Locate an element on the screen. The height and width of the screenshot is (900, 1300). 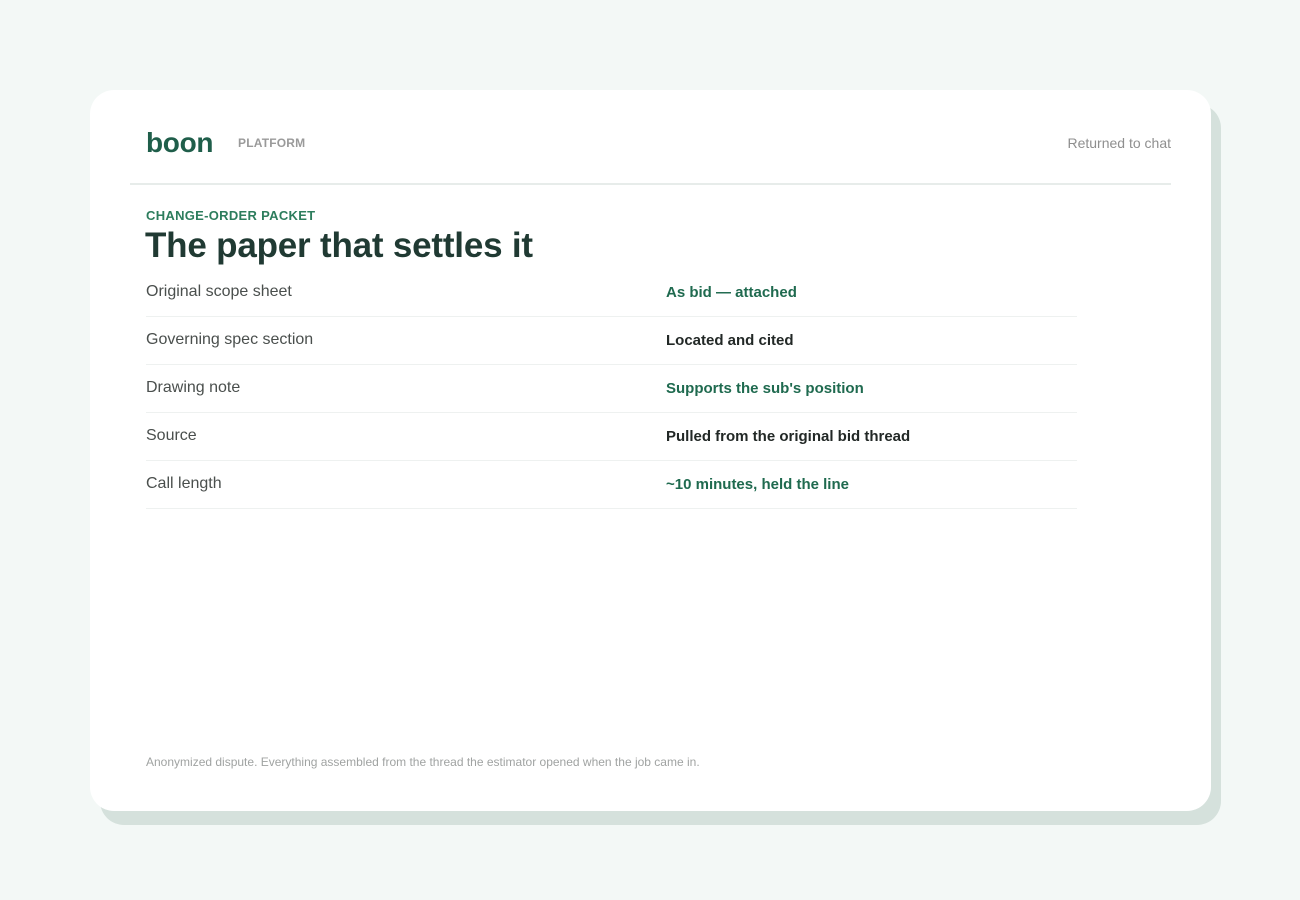
packet-eyebrow: CHANGE-ORDER PACKET is located at coordinates (231, 215).